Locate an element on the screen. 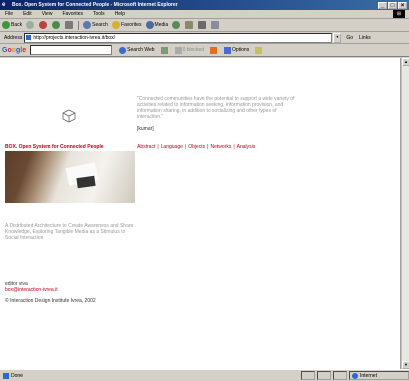  toolbar-separator is located at coordinates (79, 25).